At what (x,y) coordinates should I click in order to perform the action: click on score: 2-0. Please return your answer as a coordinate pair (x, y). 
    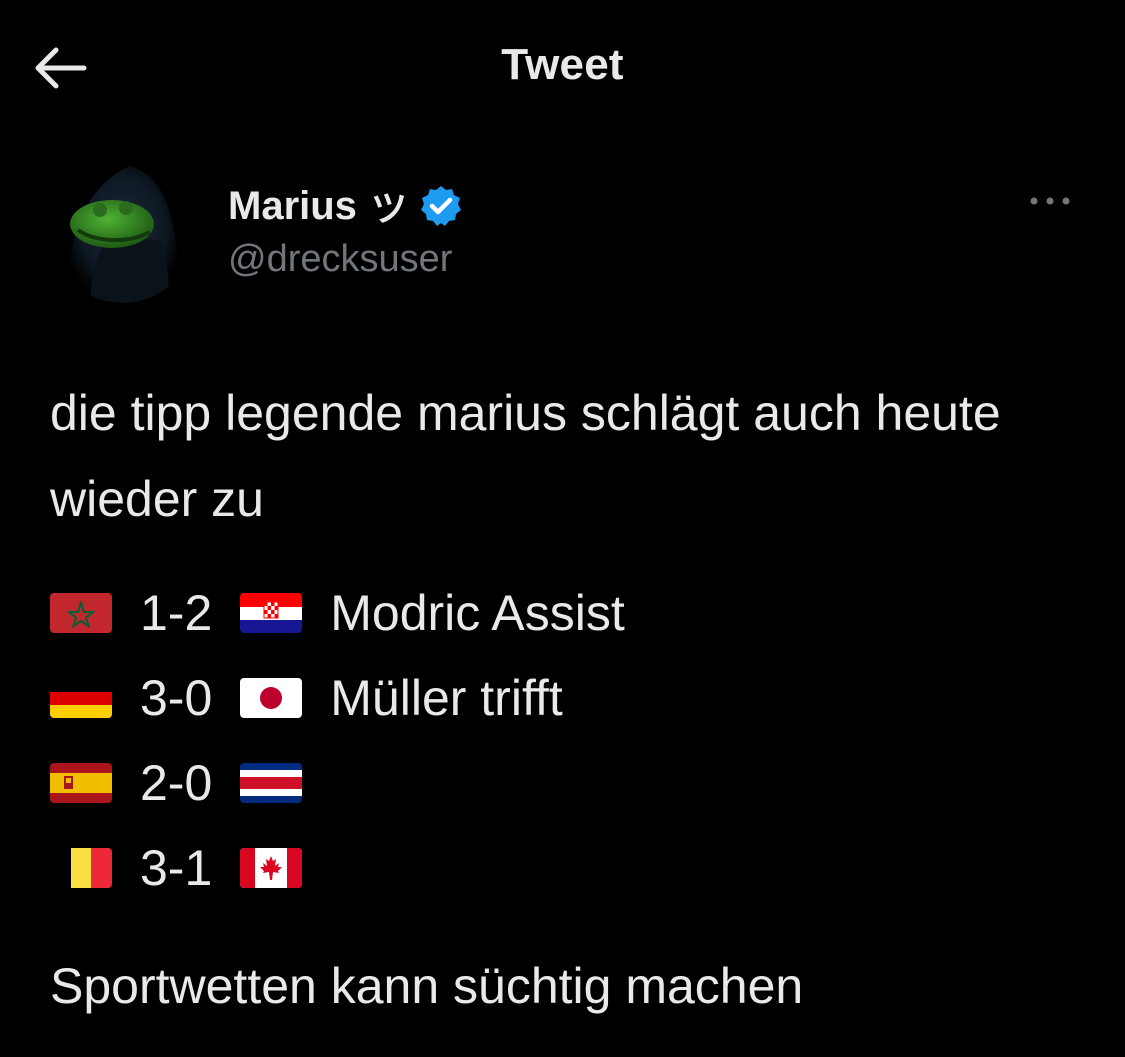
    Looking at the image, I should click on (176, 782).